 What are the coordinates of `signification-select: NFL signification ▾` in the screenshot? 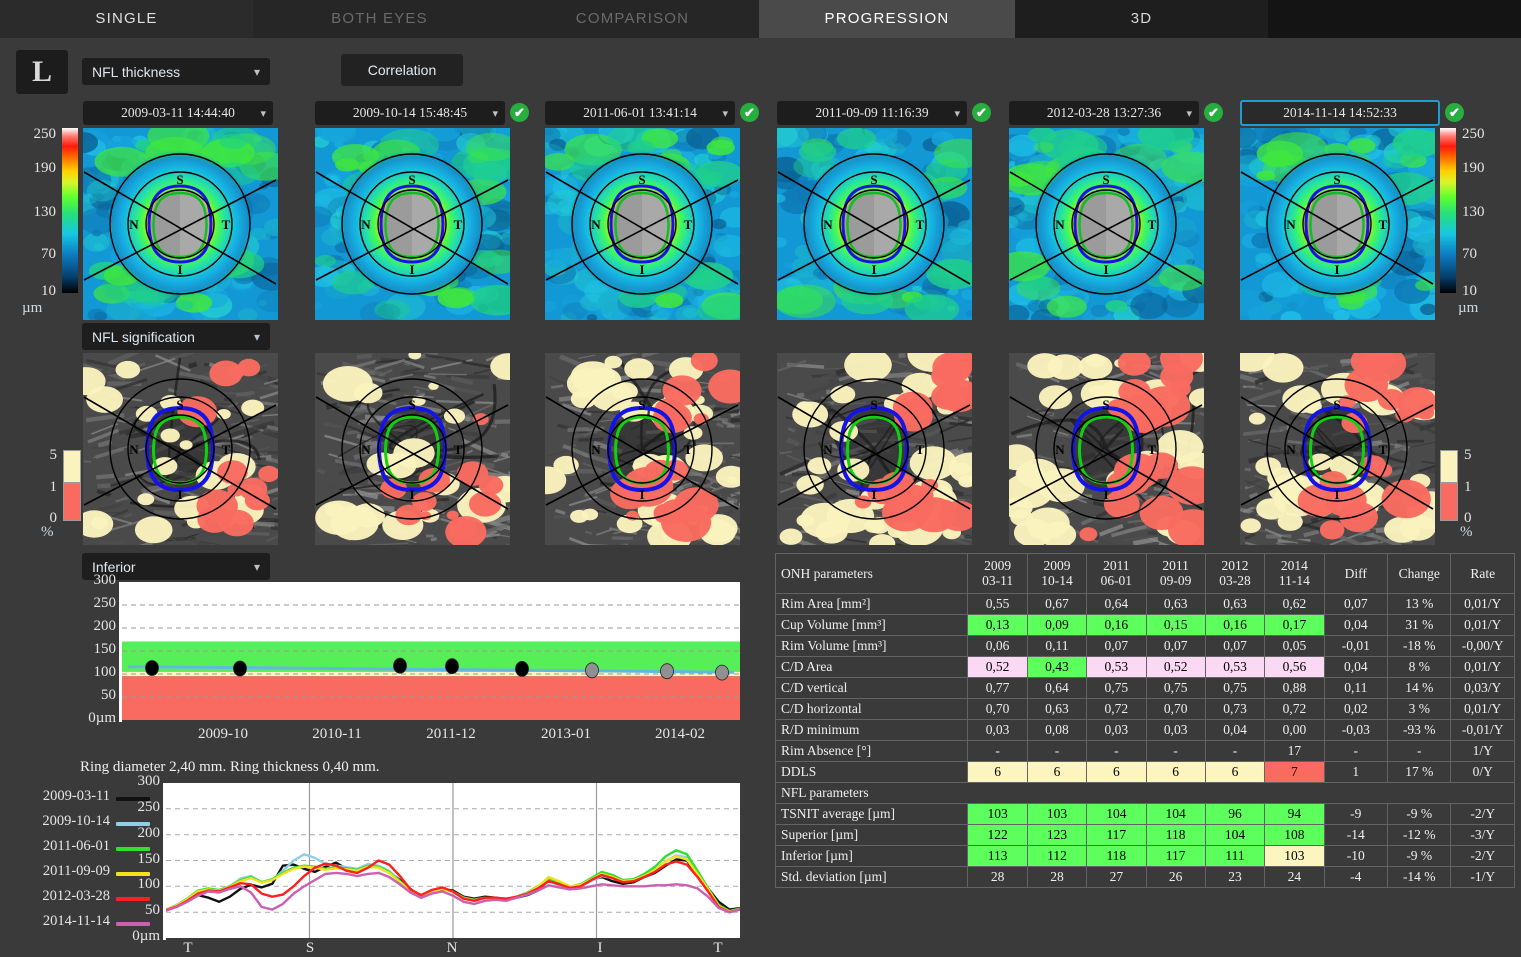 It's located at (176, 336).